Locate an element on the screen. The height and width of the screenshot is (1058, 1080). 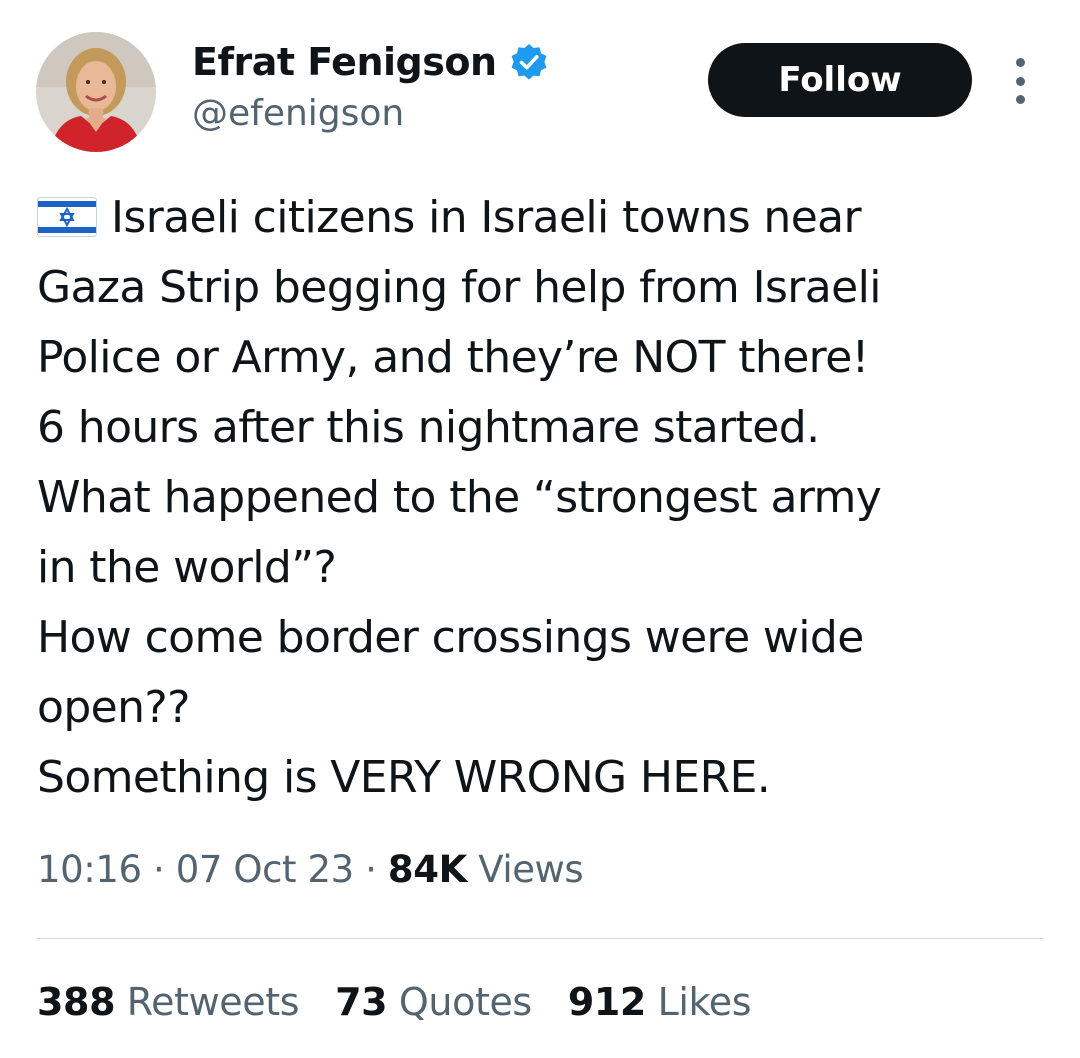
retweets-count: 388 is located at coordinates (76, 1002).